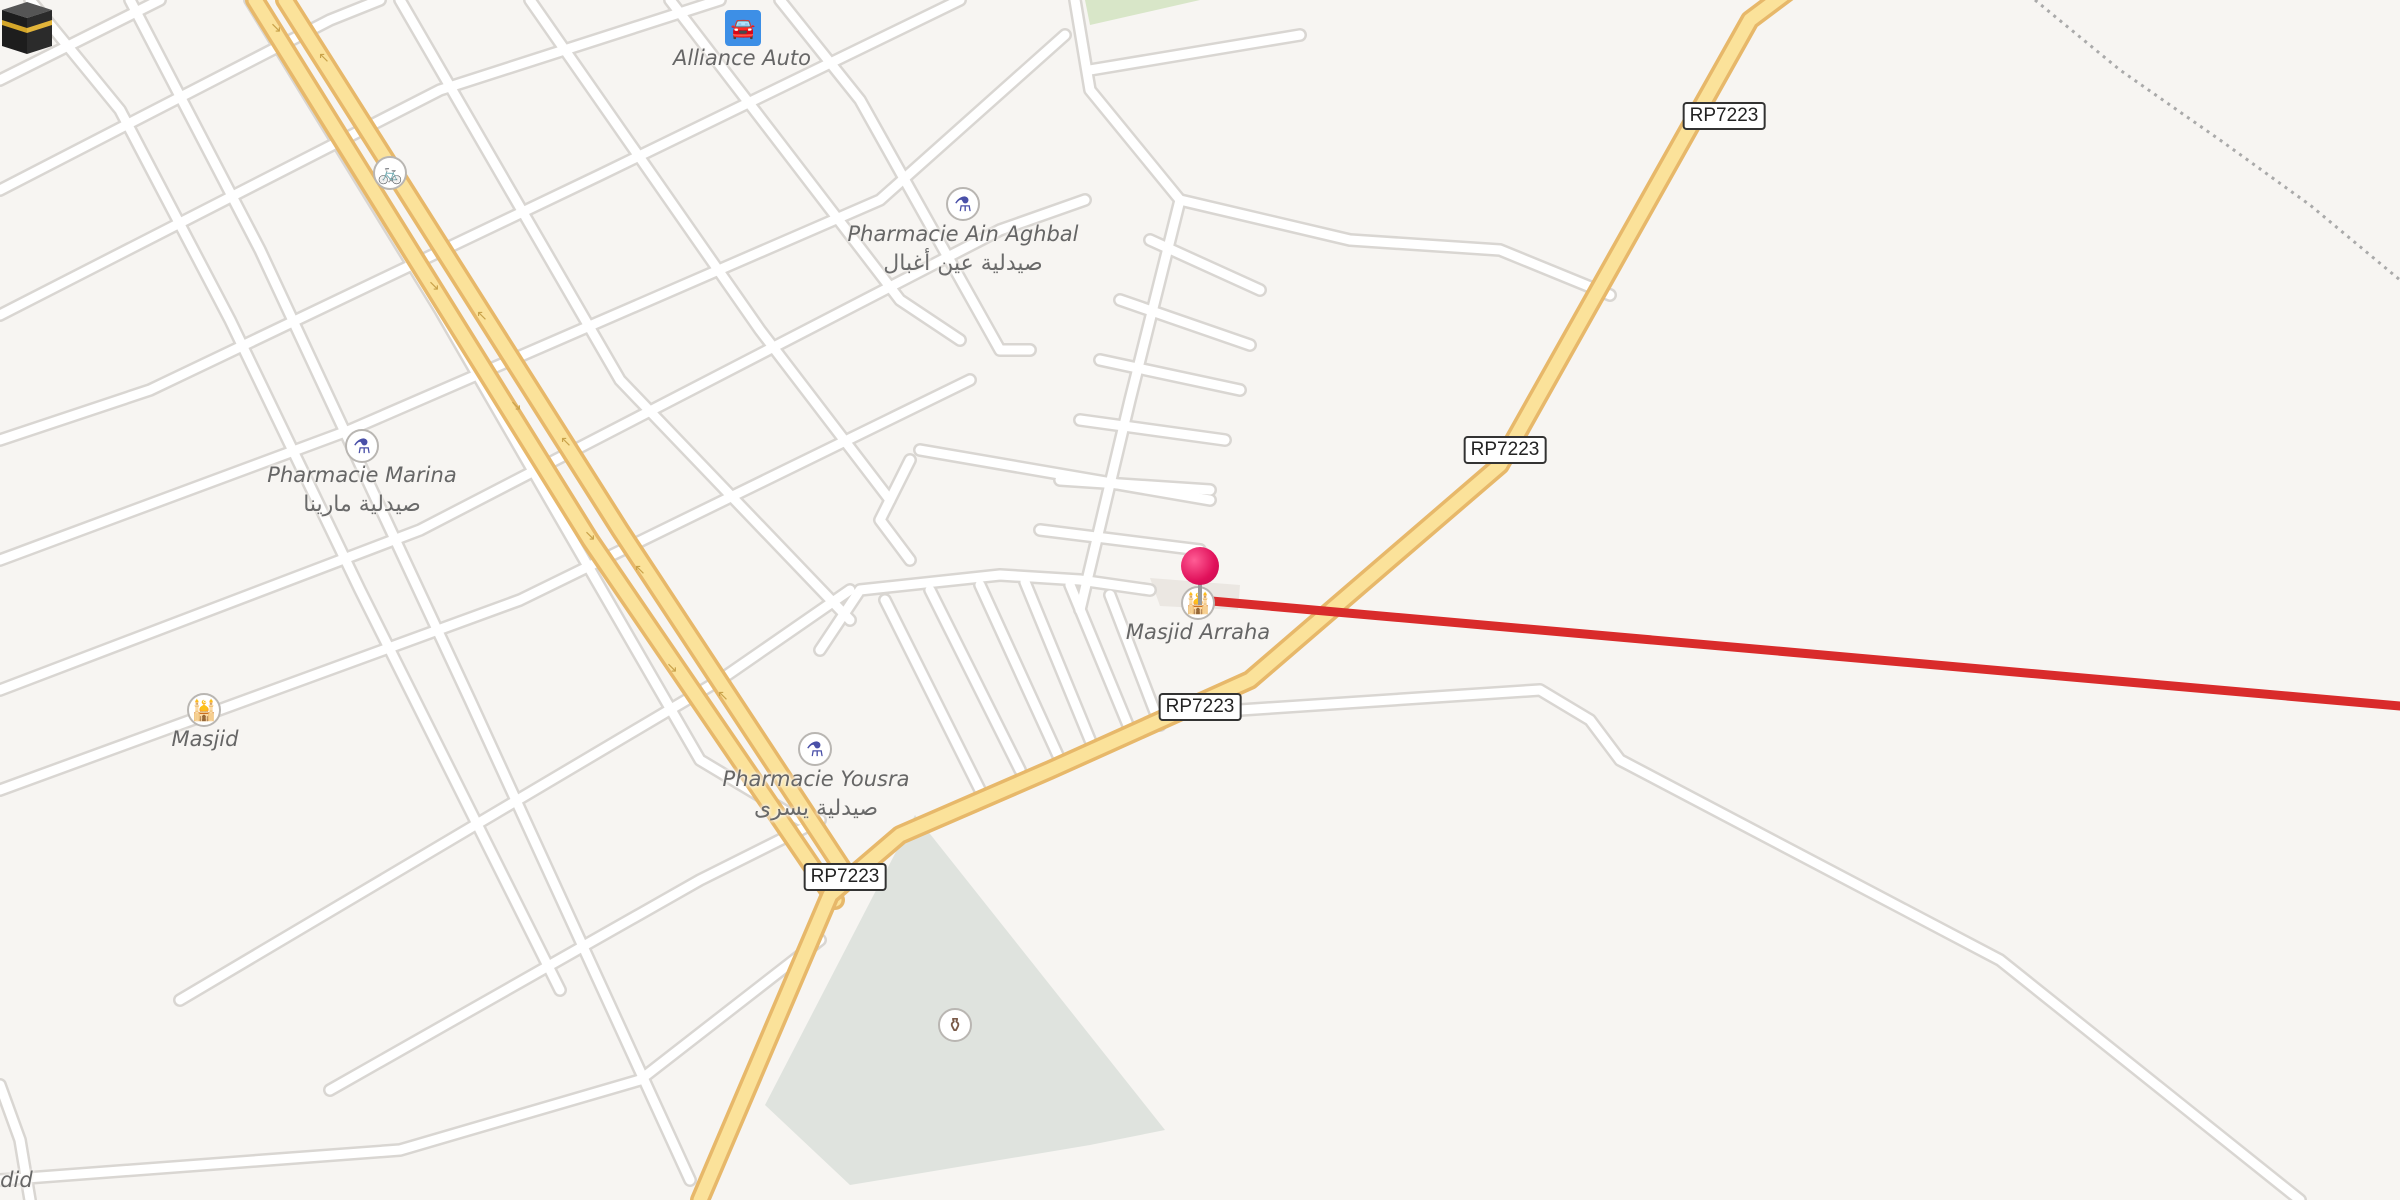 This screenshot has width=2400, height=1200. Describe the element at coordinates (1200, 594) in the screenshot. I see `map-pin-needle` at that location.